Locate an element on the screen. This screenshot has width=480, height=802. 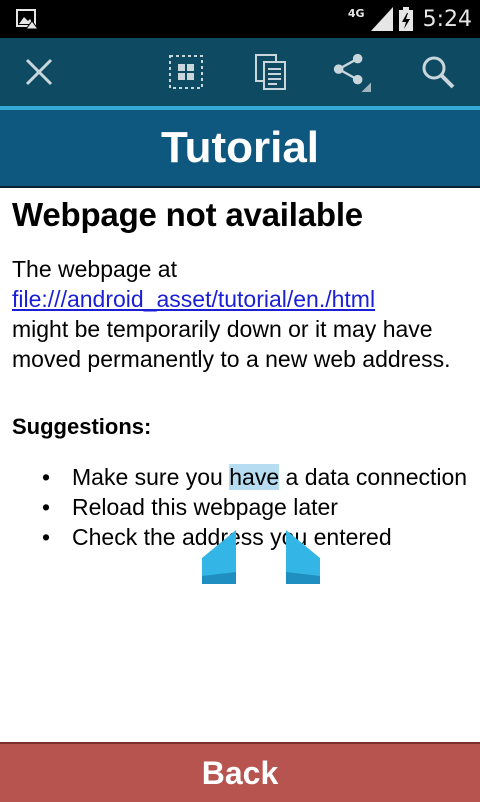
search-button is located at coordinates (438, 72).